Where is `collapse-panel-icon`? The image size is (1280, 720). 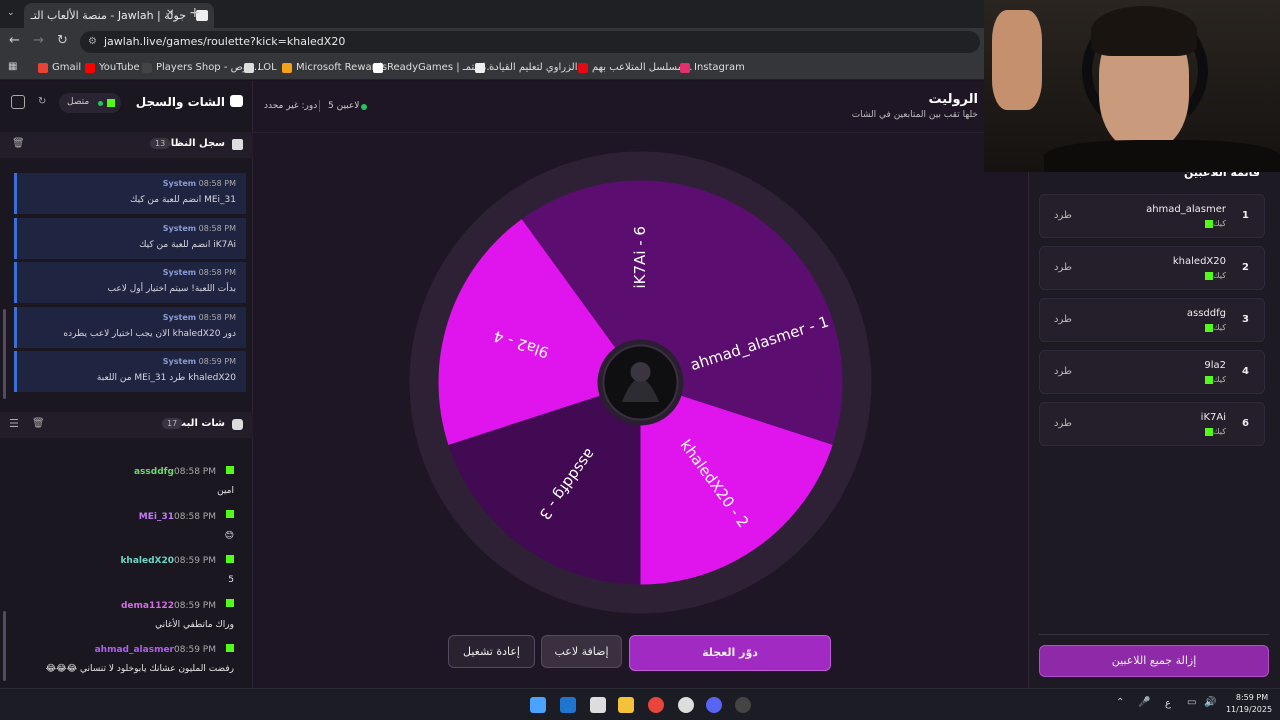
collapse-panel-icon is located at coordinates (18, 102).